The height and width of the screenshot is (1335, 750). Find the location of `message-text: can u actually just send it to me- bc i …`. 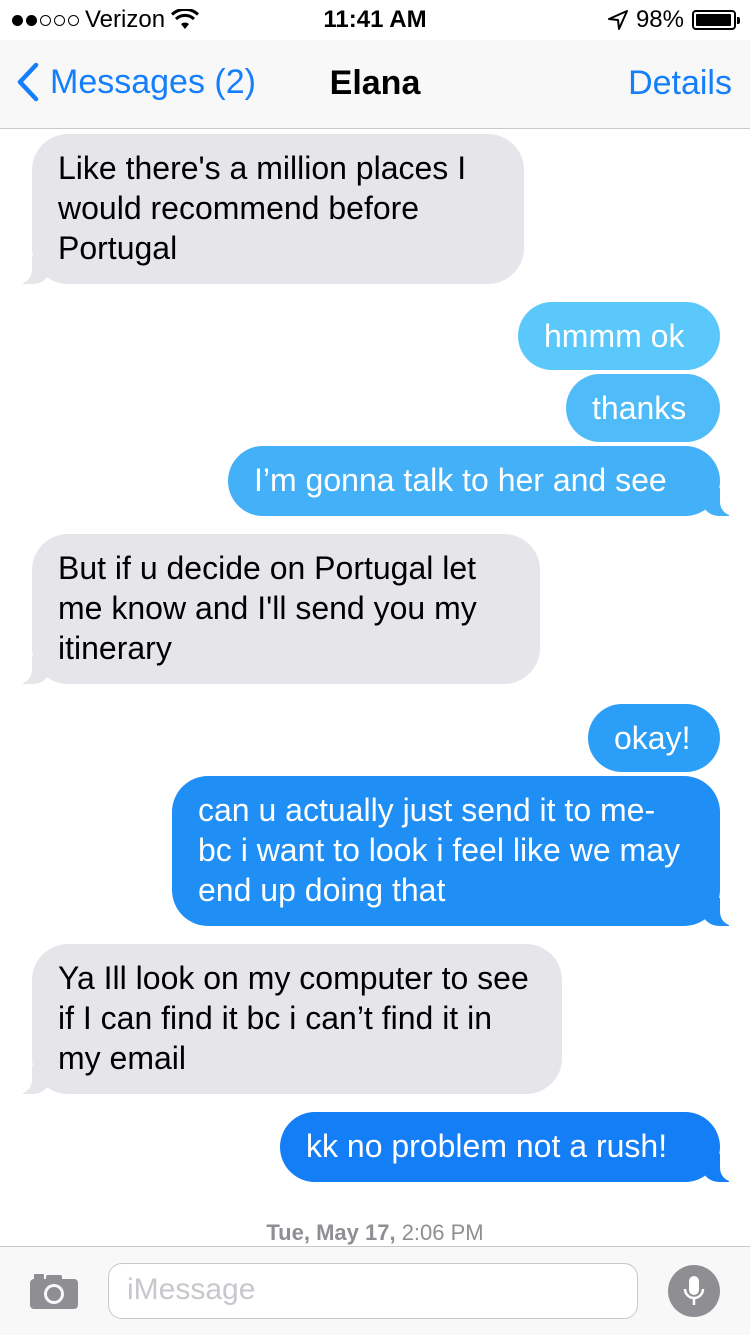

message-text: can u actually just send it to me- bc i … is located at coordinates (439, 850).